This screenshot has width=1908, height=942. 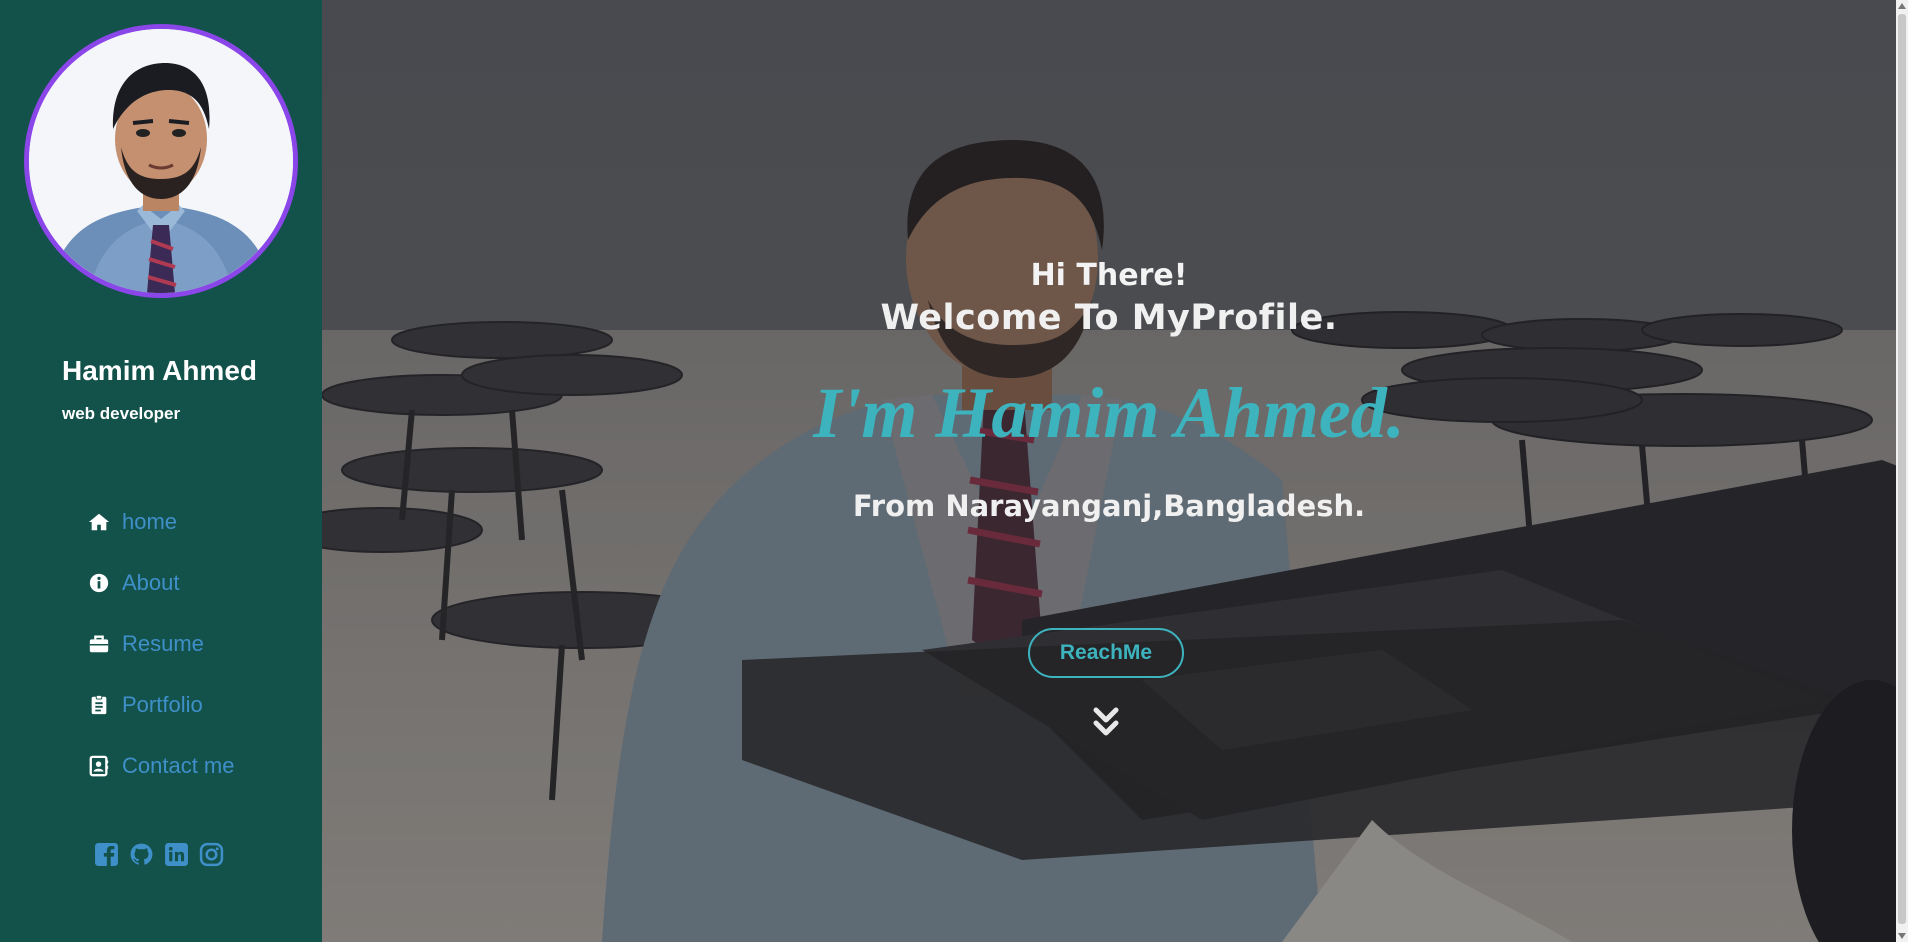 What do you see at coordinates (1109, 275) in the screenshot?
I see `hero-greeting: Hi There!` at bounding box center [1109, 275].